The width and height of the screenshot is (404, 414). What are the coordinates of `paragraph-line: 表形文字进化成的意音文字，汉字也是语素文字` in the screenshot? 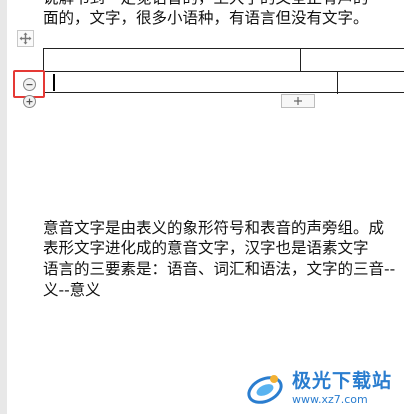 It's located at (206, 248).